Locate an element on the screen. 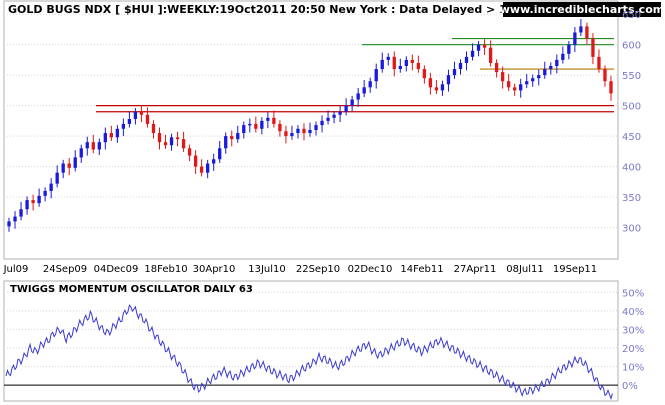  price-y-tick-label: 300 is located at coordinates (631, 229).